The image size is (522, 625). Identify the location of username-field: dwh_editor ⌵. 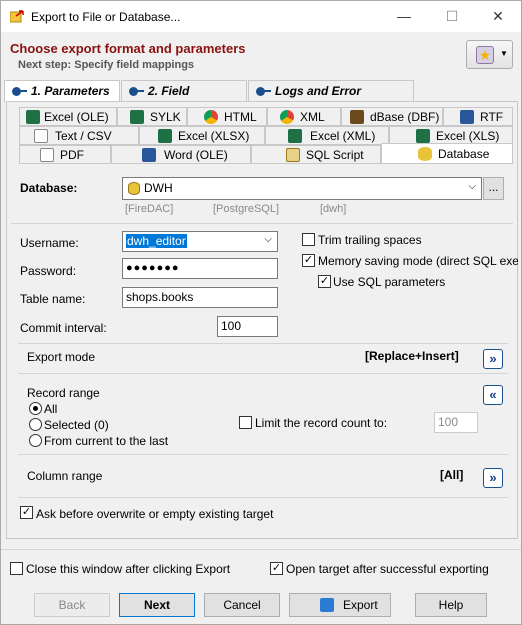
(200, 241).